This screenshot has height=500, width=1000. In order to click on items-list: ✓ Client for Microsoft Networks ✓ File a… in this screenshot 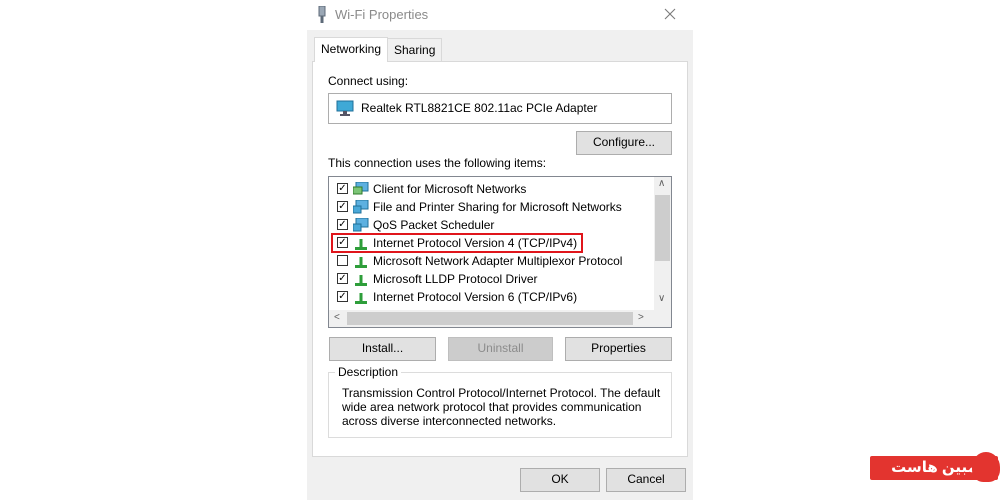, I will do `click(500, 252)`.